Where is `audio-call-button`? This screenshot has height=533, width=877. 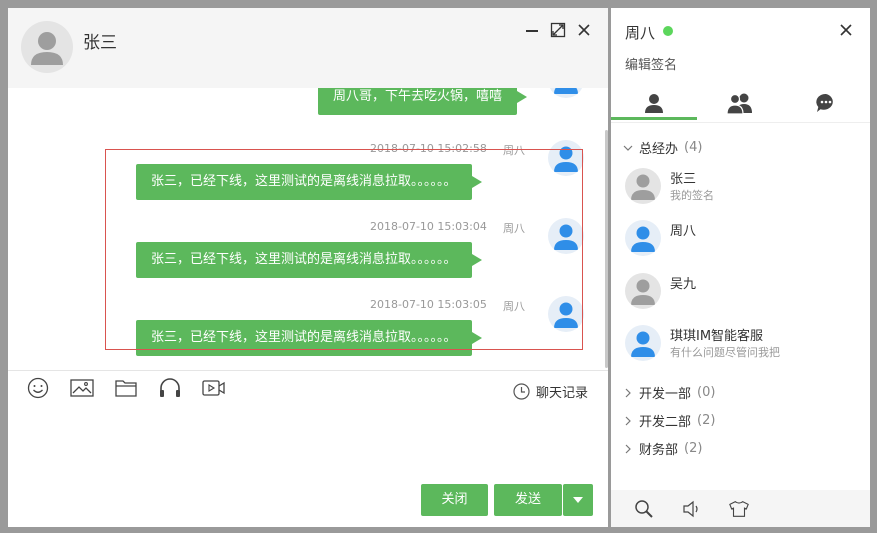 audio-call-button is located at coordinates (170, 388).